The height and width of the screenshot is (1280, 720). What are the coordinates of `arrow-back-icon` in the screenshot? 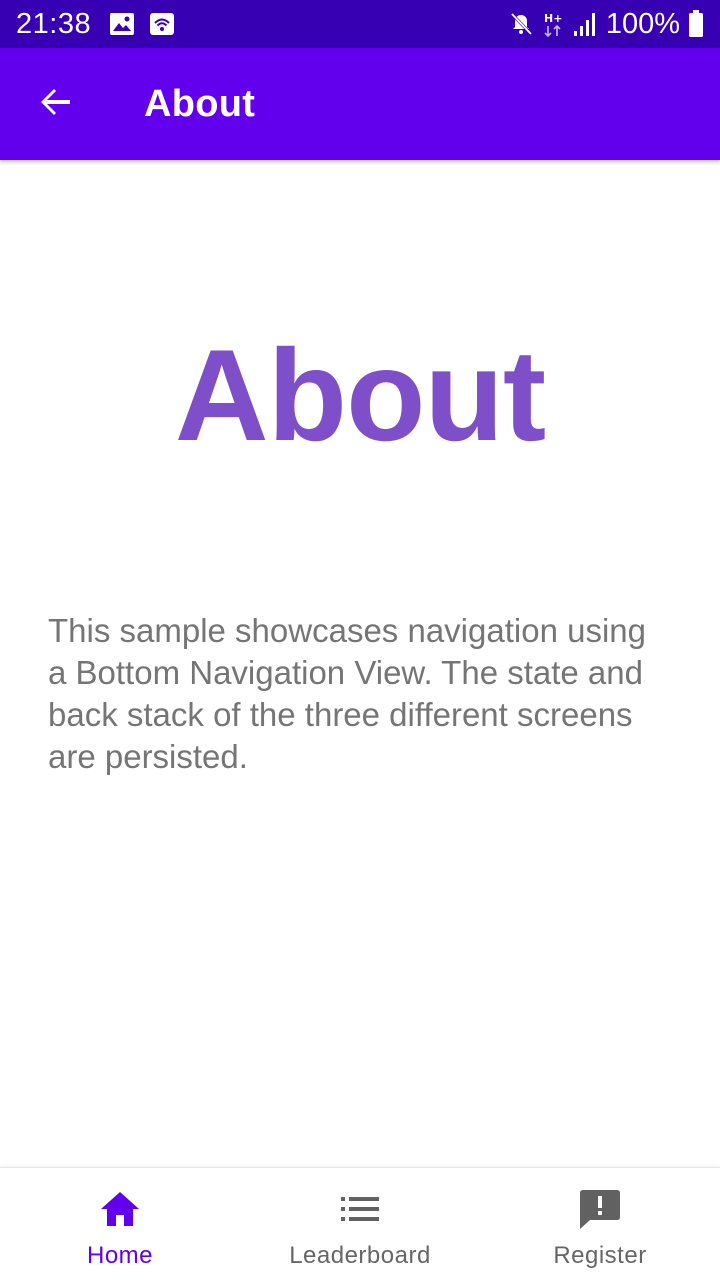 It's located at (56, 104).